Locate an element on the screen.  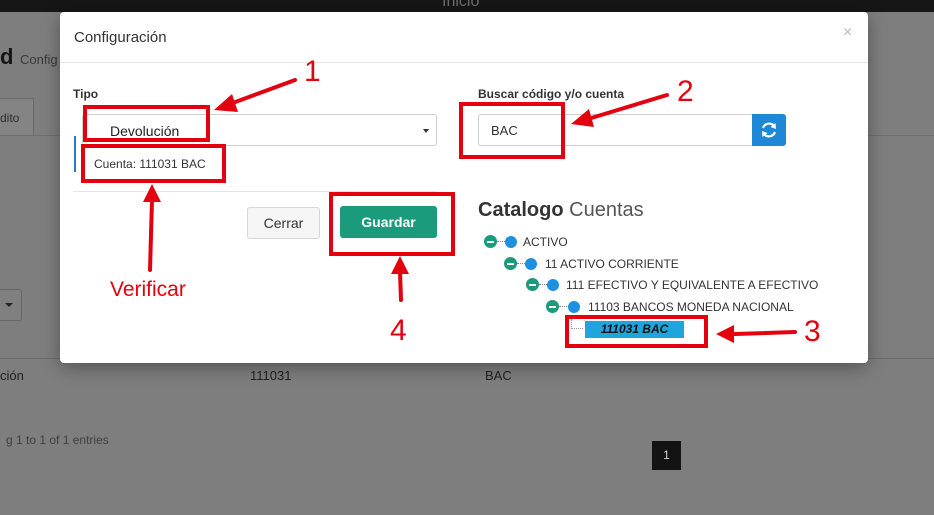
tab-credito: dito is located at coordinates (17, 117).